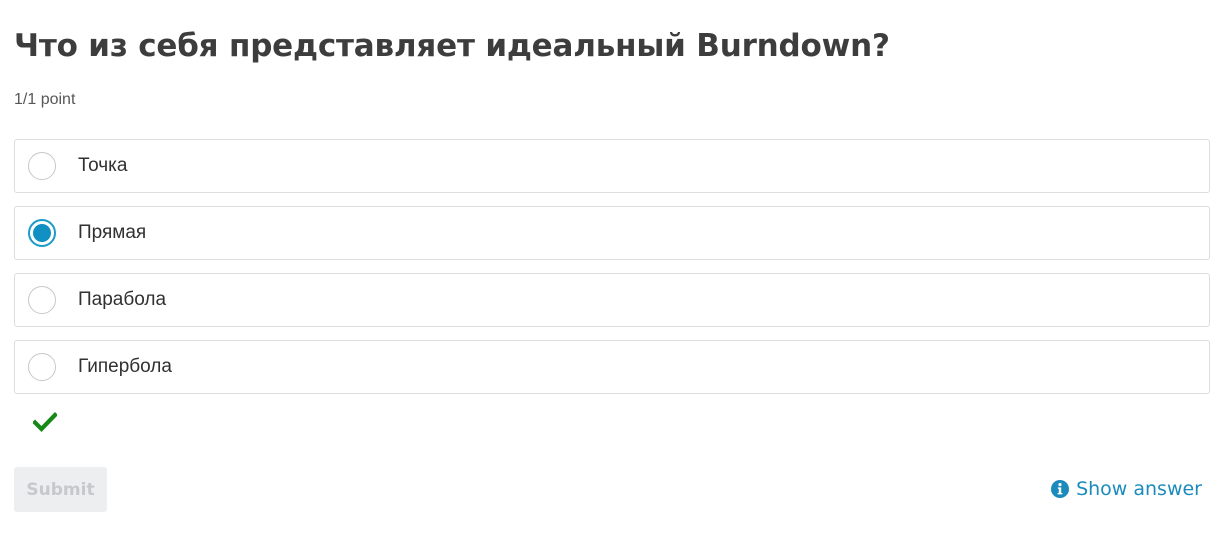 The image size is (1222, 548). Describe the element at coordinates (1060, 489) in the screenshot. I see `info-icon` at that location.